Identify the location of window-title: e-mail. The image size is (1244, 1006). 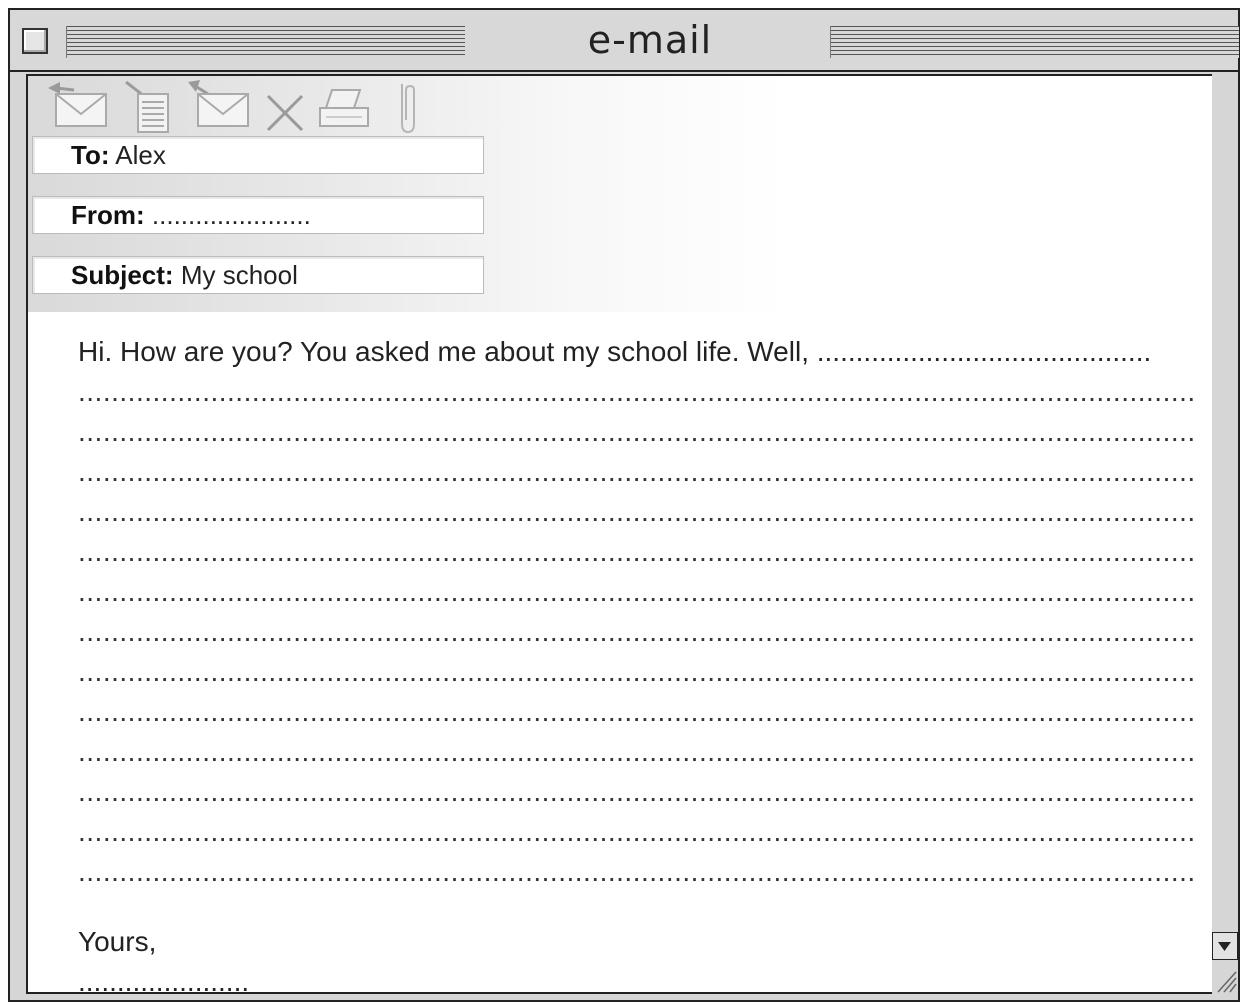
(650, 40).